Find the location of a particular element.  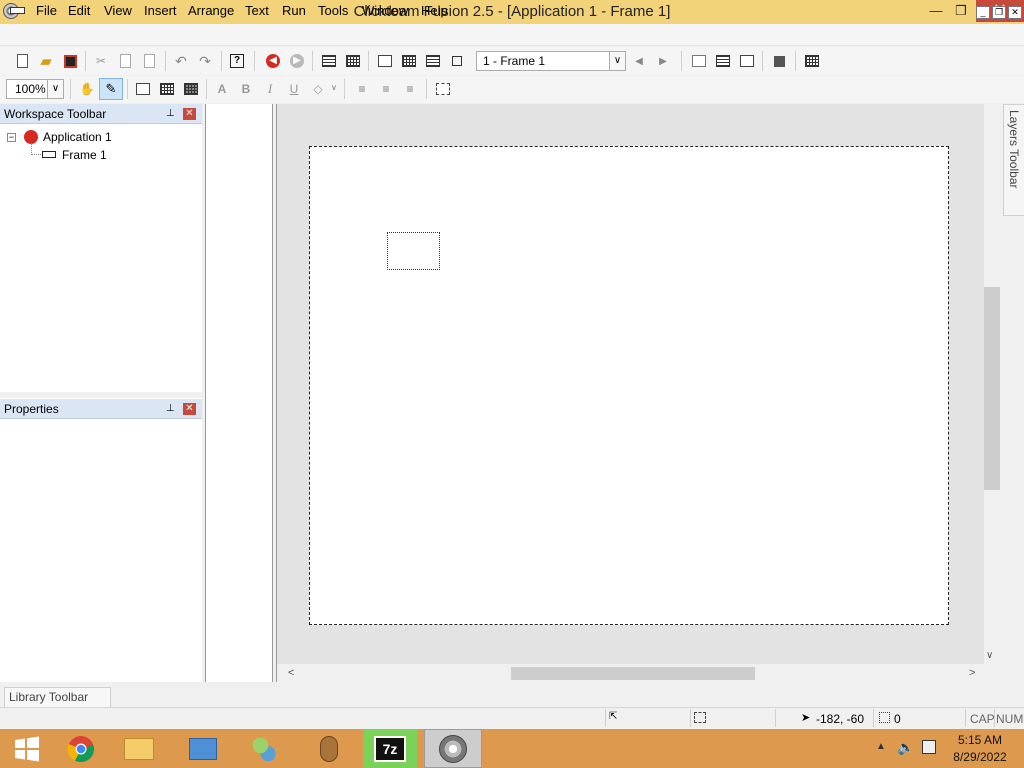

frame-editor-icon is located at coordinates (385, 61).